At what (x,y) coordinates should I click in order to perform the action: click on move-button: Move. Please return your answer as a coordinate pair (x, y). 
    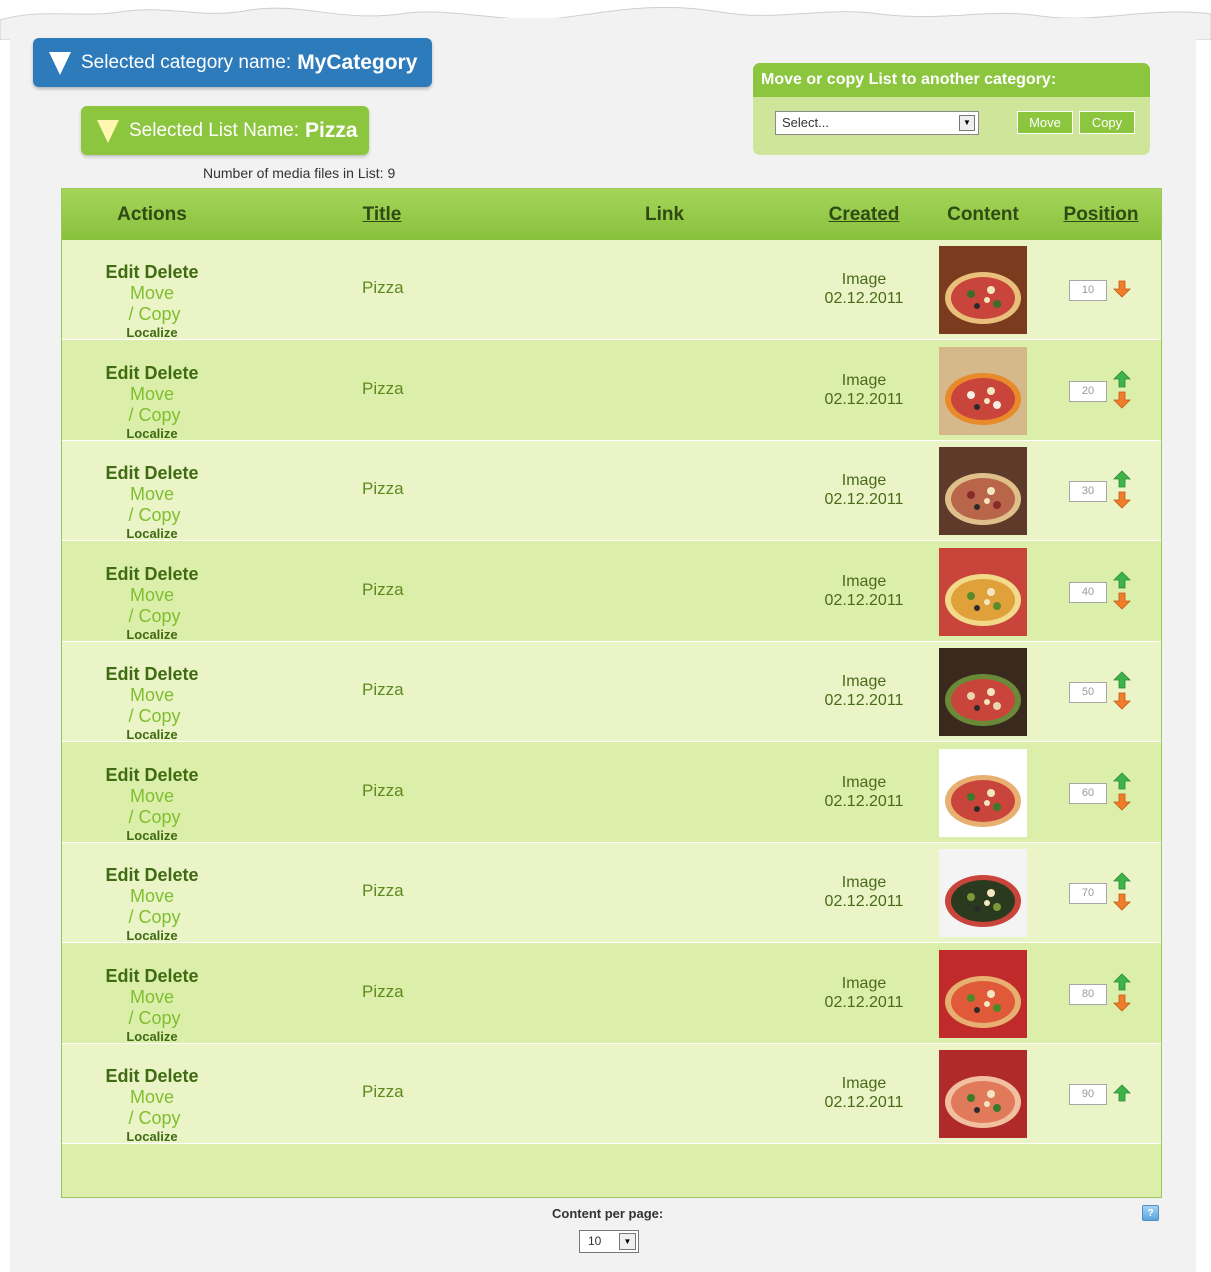
    Looking at the image, I should click on (1045, 122).